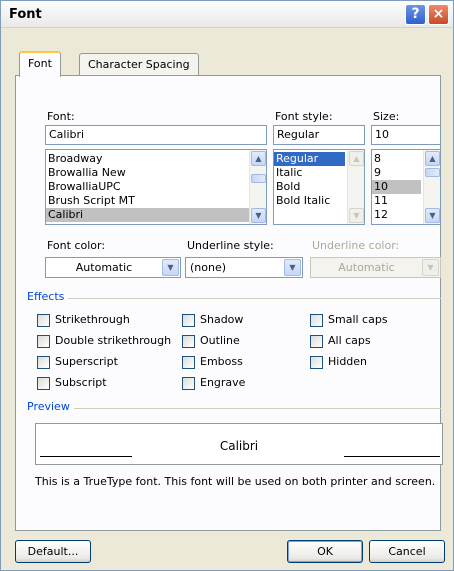 The height and width of the screenshot is (571, 454). Describe the element at coordinates (235, 298) in the screenshot. I see `effects-divider` at that location.